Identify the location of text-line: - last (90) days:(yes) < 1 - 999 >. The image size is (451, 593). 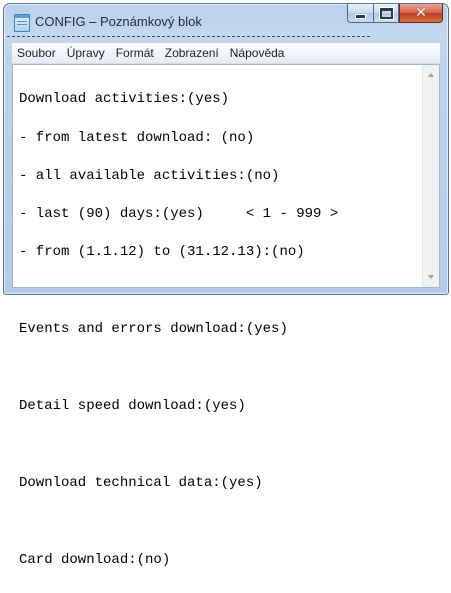
(179, 213).